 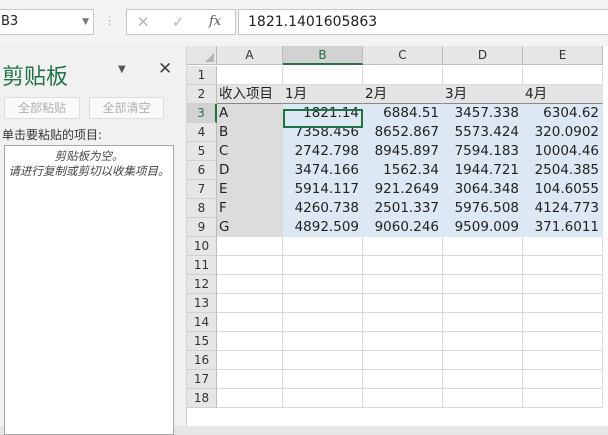 What do you see at coordinates (323, 55) in the screenshot?
I see `column-header-b: B` at bounding box center [323, 55].